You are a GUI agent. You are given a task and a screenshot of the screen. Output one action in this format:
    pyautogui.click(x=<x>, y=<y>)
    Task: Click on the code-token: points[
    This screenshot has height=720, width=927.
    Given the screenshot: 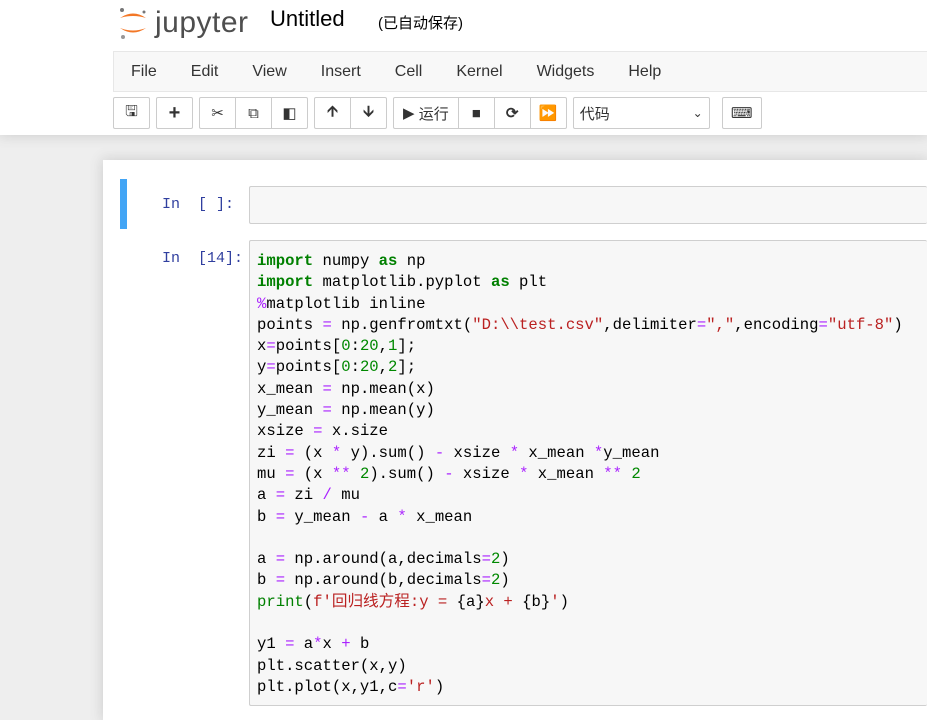 What is the action you would take?
    pyautogui.click(x=308, y=346)
    